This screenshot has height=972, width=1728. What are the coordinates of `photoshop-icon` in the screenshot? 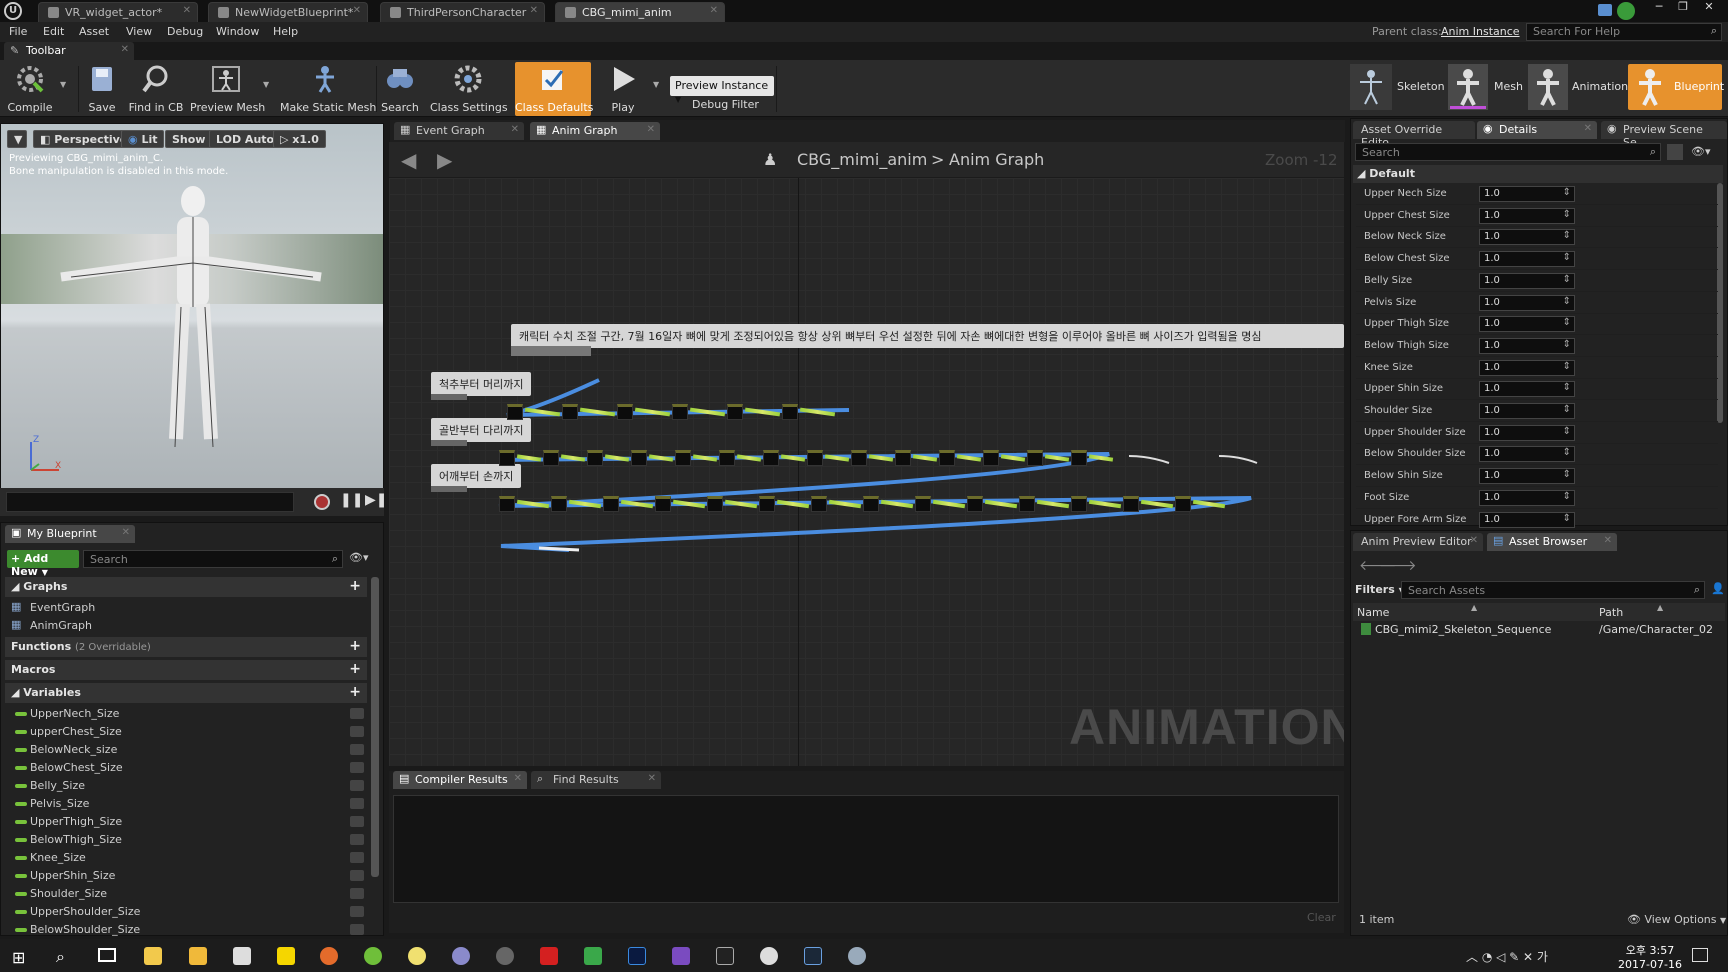 It's located at (637, 956).